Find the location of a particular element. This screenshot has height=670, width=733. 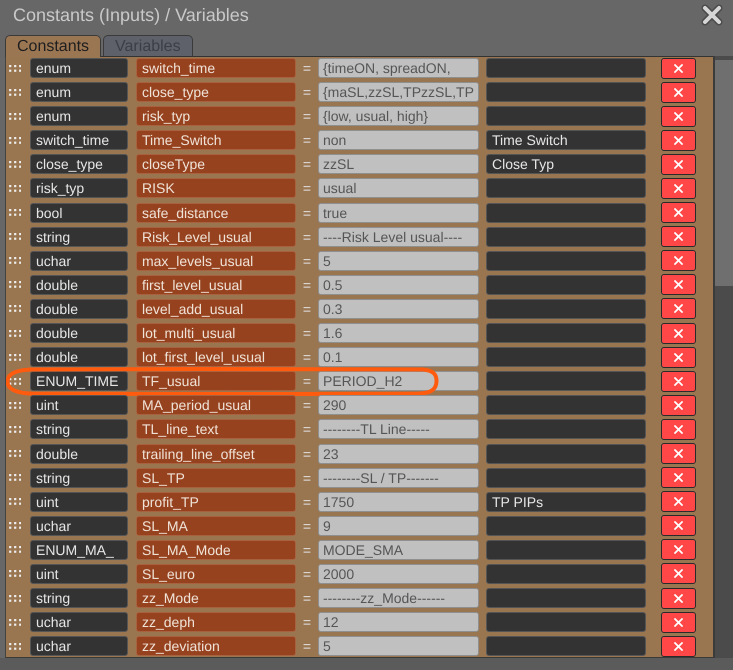

name-field: TF_usual is located at coordinates (216, 381).